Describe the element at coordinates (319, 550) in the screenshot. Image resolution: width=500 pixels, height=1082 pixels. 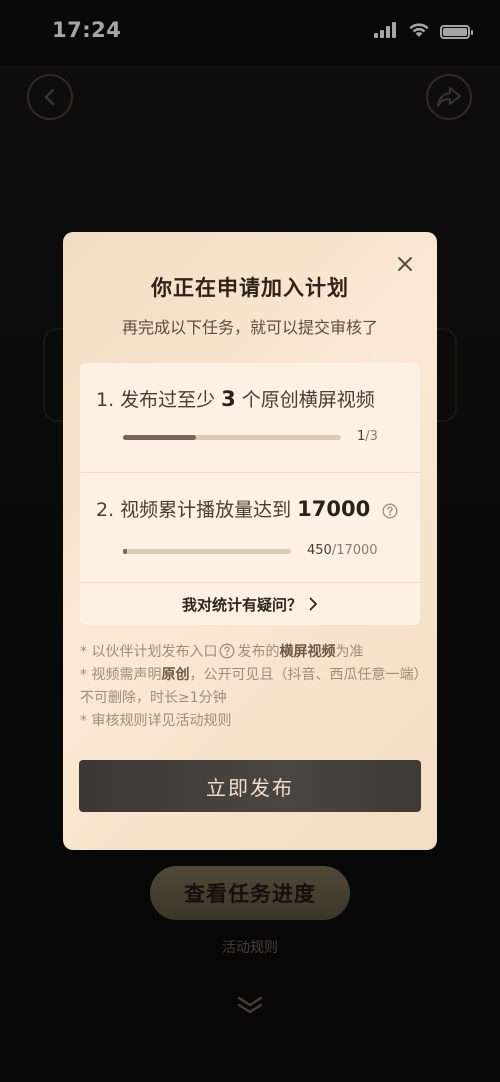
I see `progress-current: 450` at that location.